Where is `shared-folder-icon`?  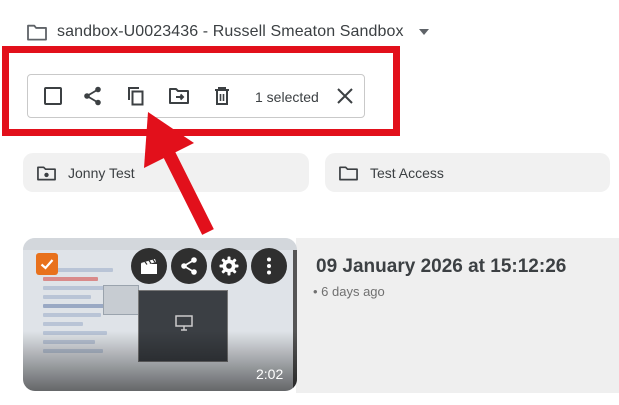
shared-folder-icon is located at coordinates (46, 173).